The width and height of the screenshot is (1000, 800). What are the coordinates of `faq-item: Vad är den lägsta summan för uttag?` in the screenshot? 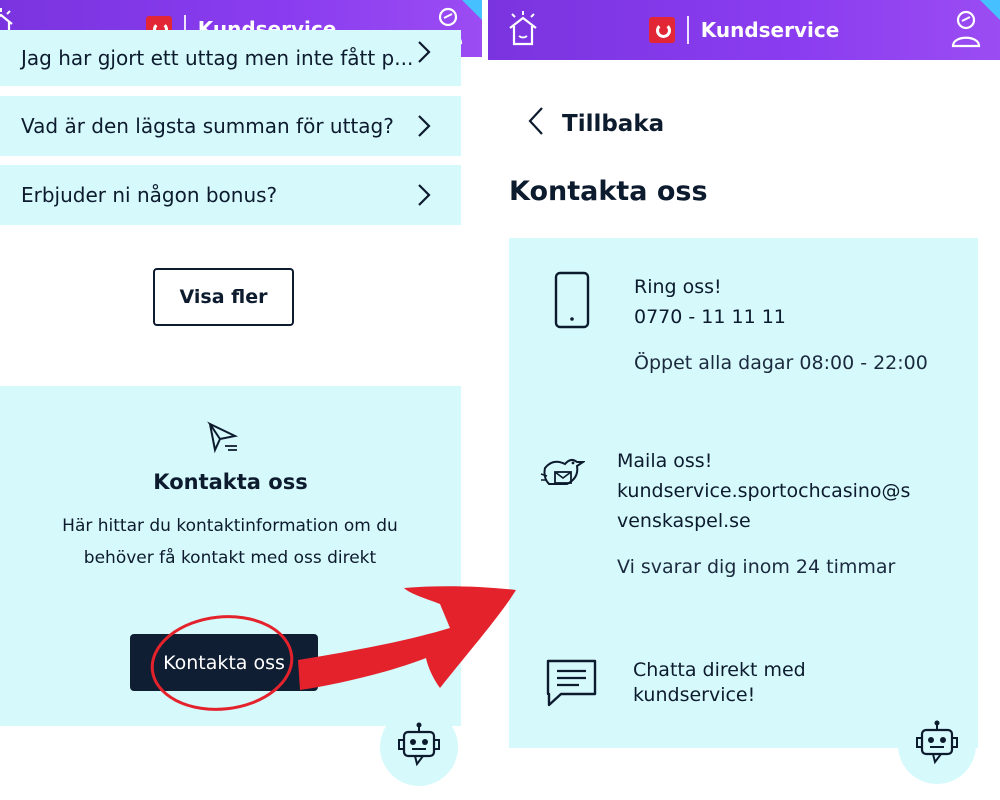 It's located at (230, 126).